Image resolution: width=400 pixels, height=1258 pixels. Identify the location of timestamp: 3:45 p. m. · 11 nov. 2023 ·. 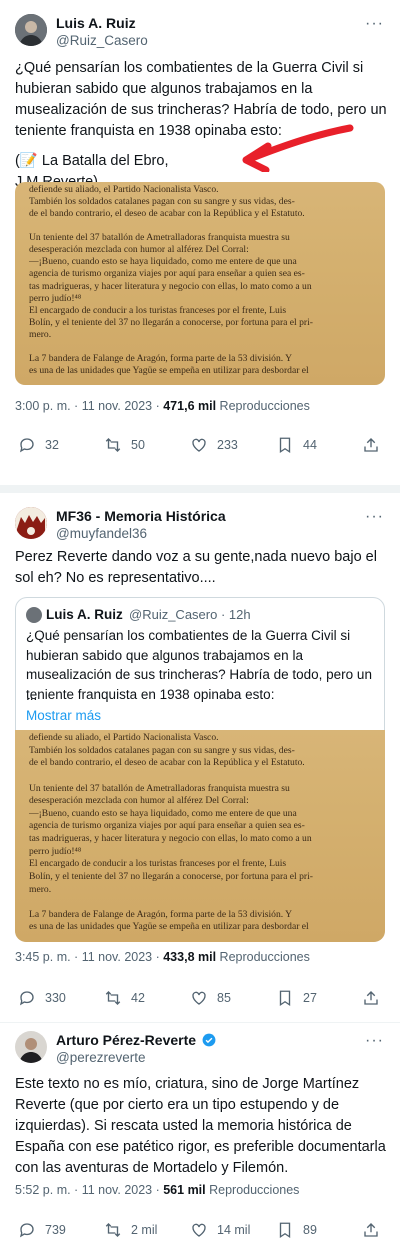
(89, 957).